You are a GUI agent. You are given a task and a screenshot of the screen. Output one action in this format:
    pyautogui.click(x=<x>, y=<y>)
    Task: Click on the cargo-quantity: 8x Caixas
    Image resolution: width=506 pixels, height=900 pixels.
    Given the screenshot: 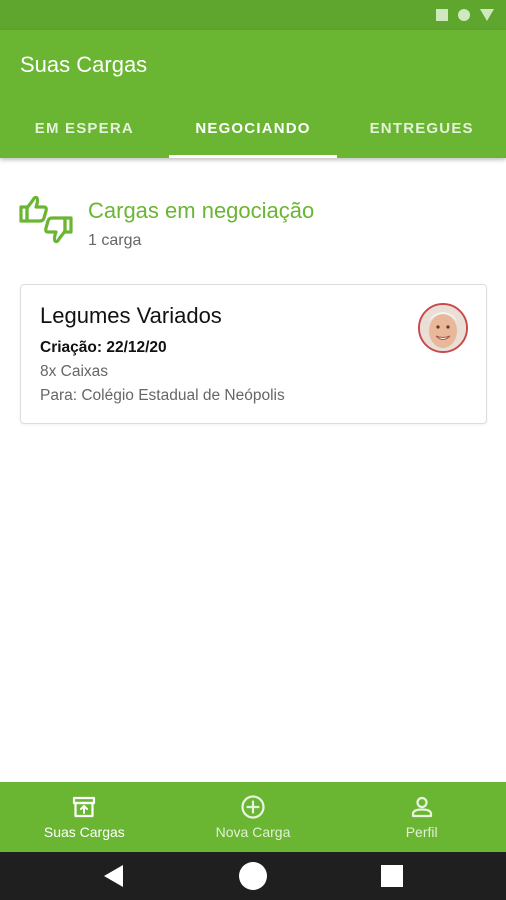 What is the action you would take?
    pyautogui.click(x=74, y=371)
    